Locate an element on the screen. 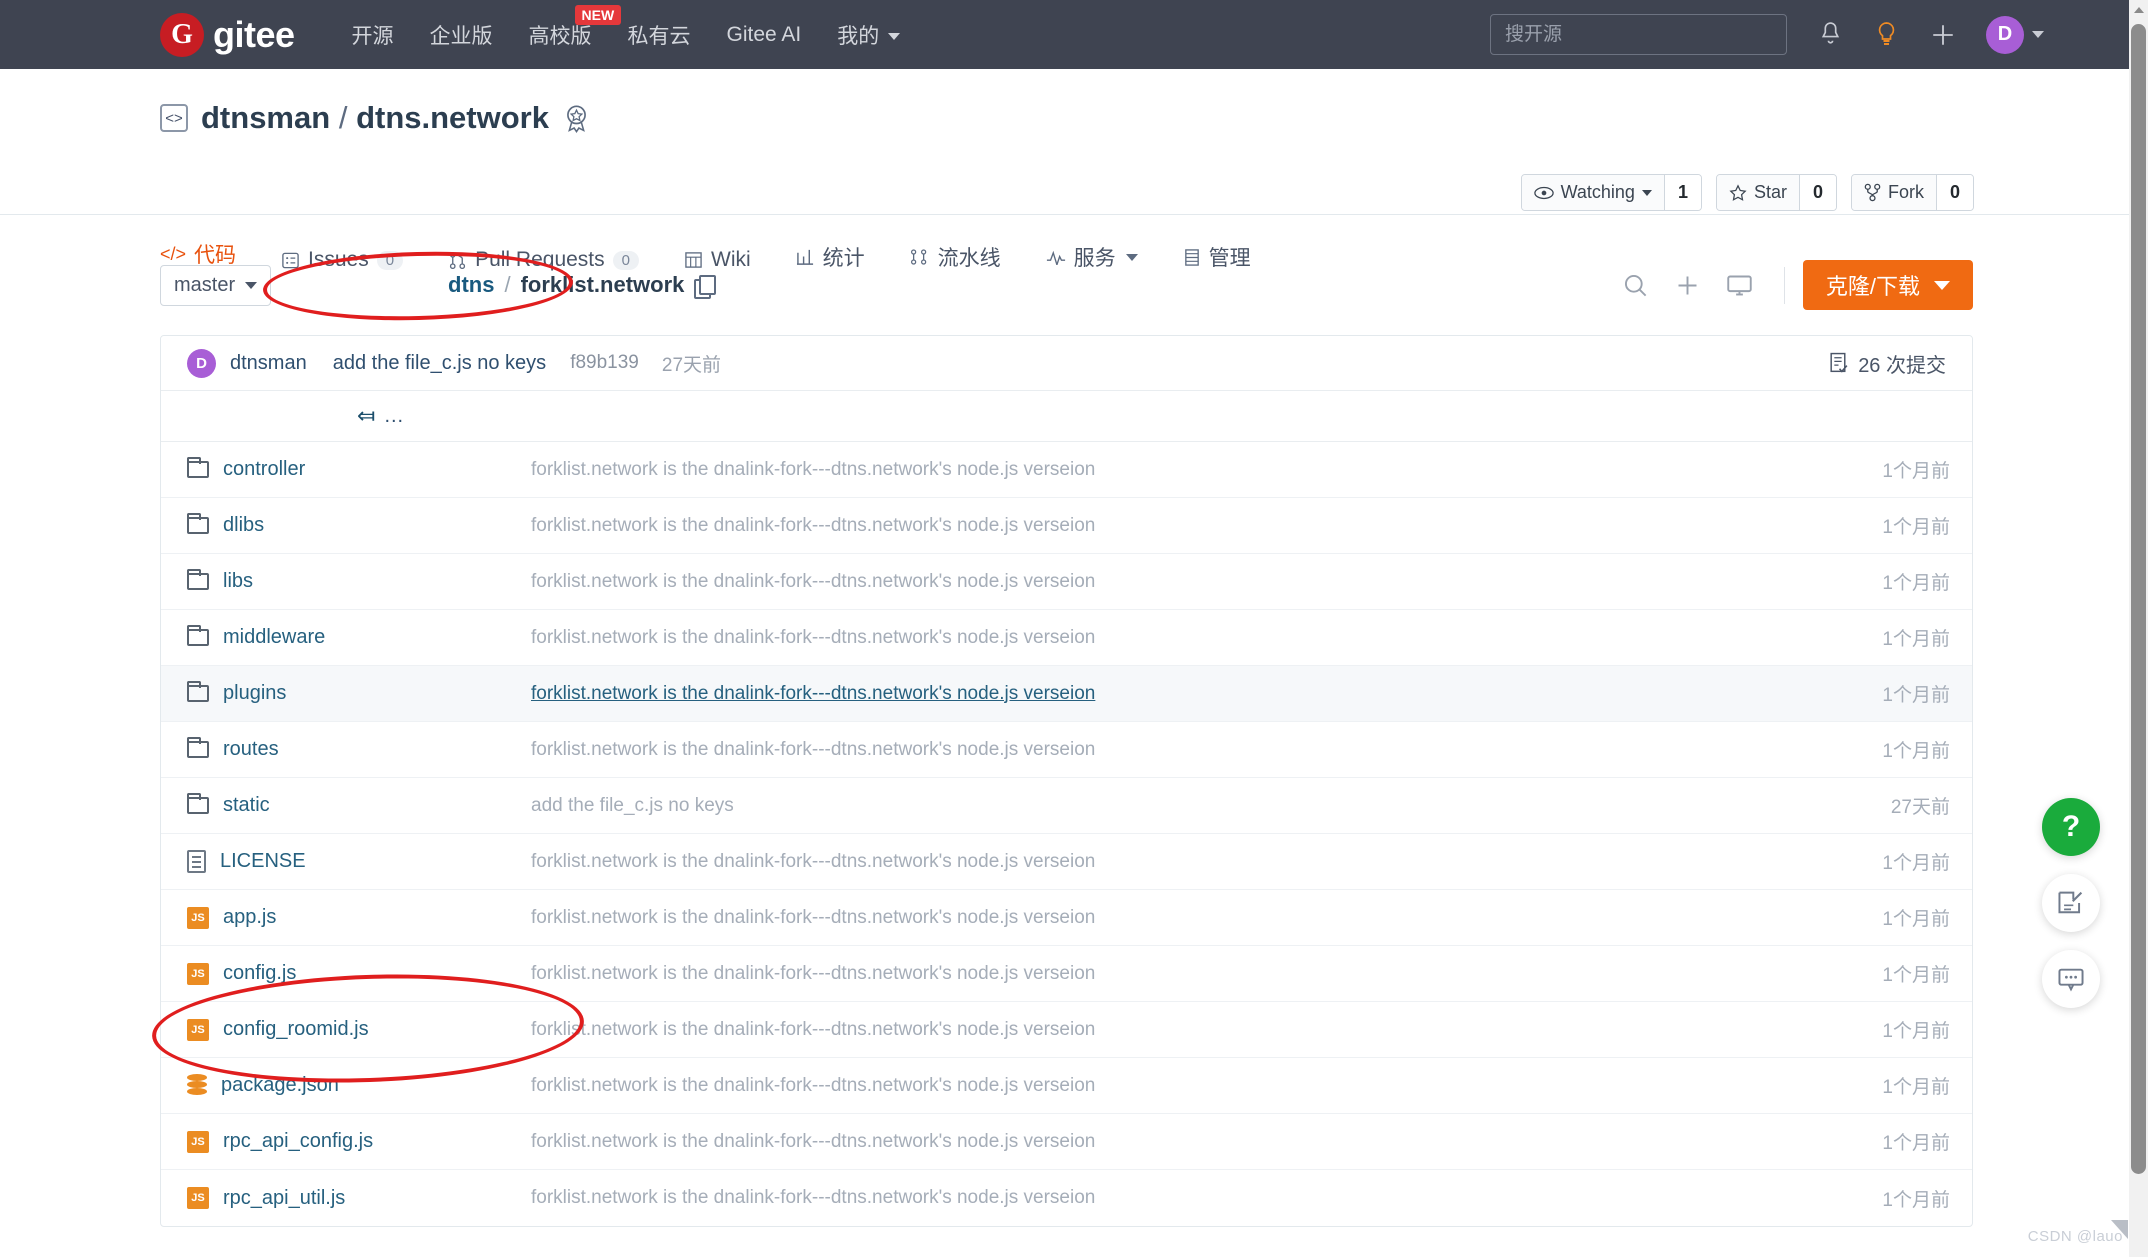  user-avatar: D is located at coordinates (2005, 34).